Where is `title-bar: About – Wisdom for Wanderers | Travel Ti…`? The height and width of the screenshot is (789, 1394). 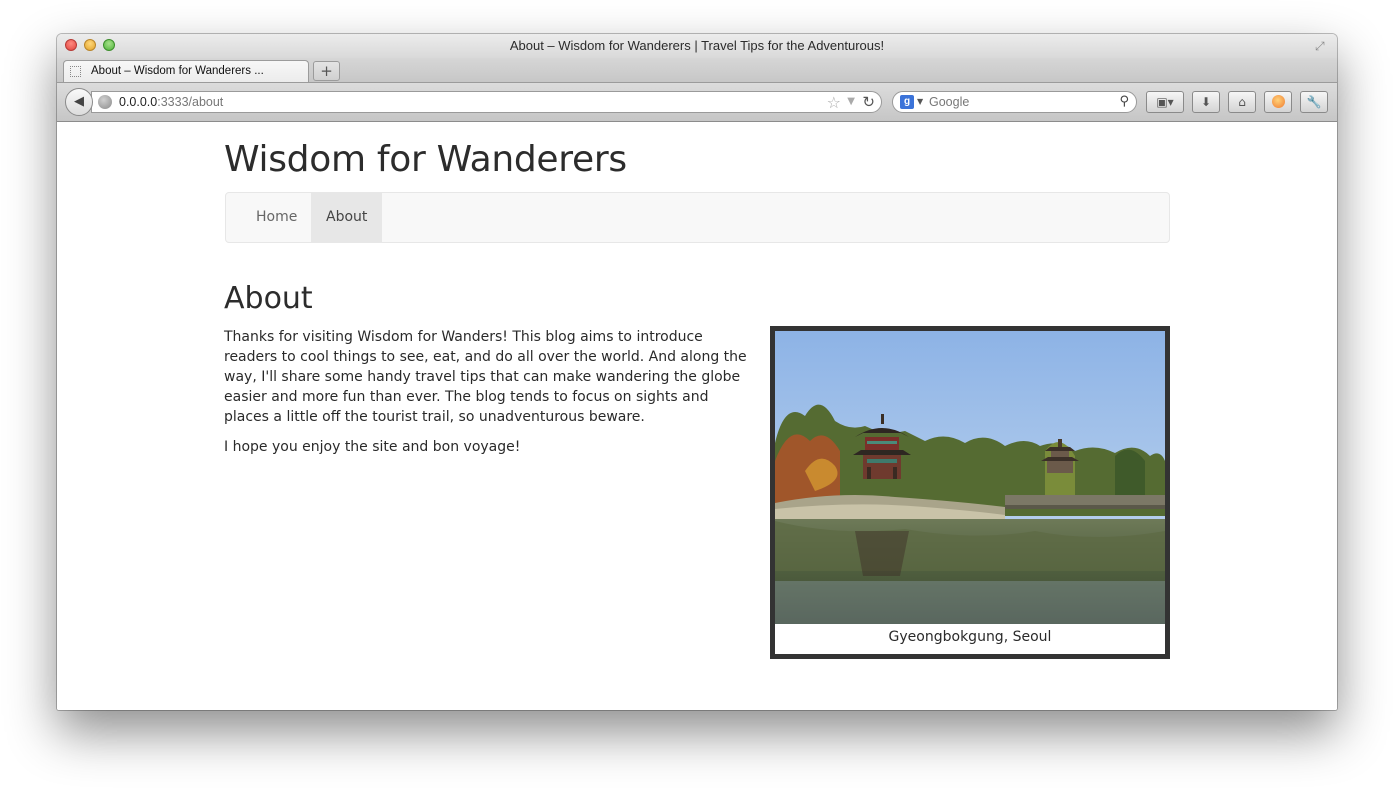 title-bar: About – Wisdom for Wanderers | Travel Ti… is located at coordinates (697, 46).